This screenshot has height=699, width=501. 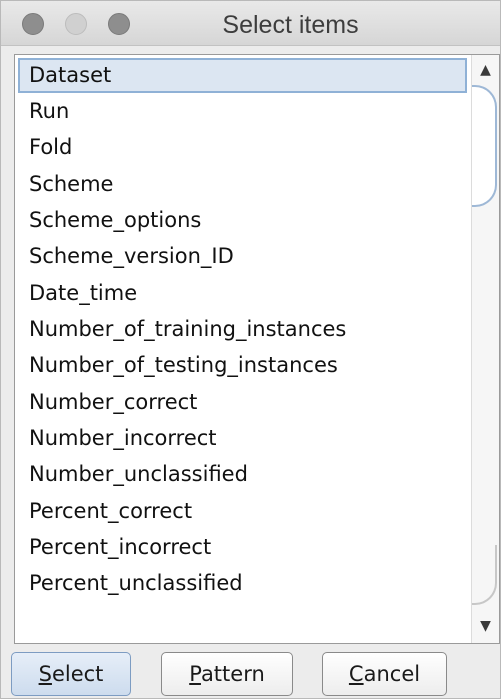 What do you see at coordinates (242, 547) in the screenshot?
I see `list-item: Percent_incorrect` at bounding box center [242, 547].